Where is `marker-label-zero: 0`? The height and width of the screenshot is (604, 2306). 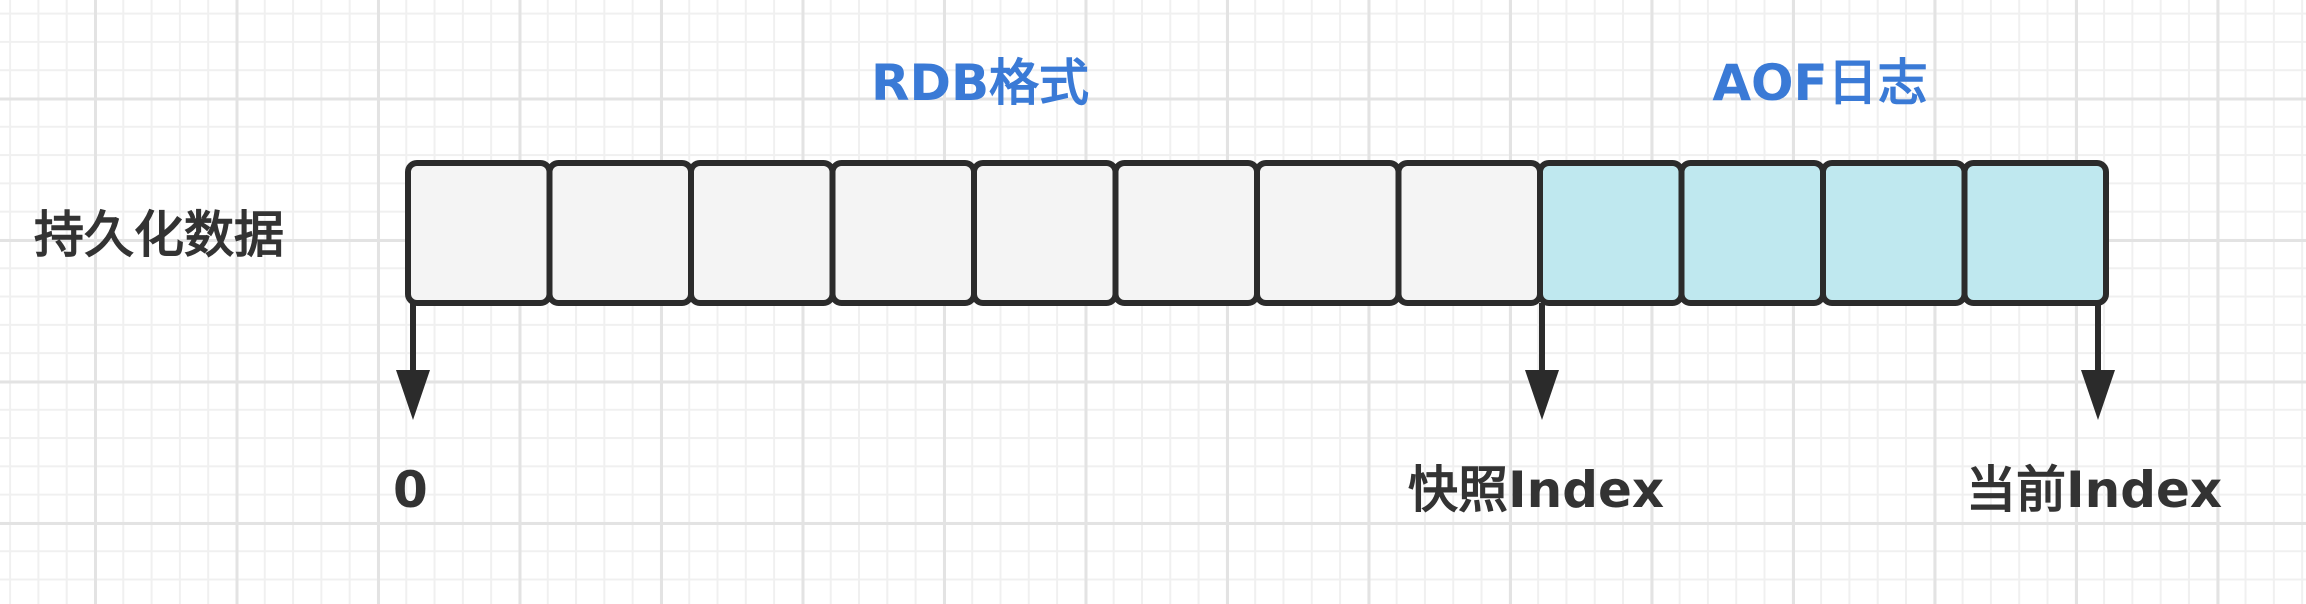
marker-label-zero: 0 is located at coordinates (410, 490).